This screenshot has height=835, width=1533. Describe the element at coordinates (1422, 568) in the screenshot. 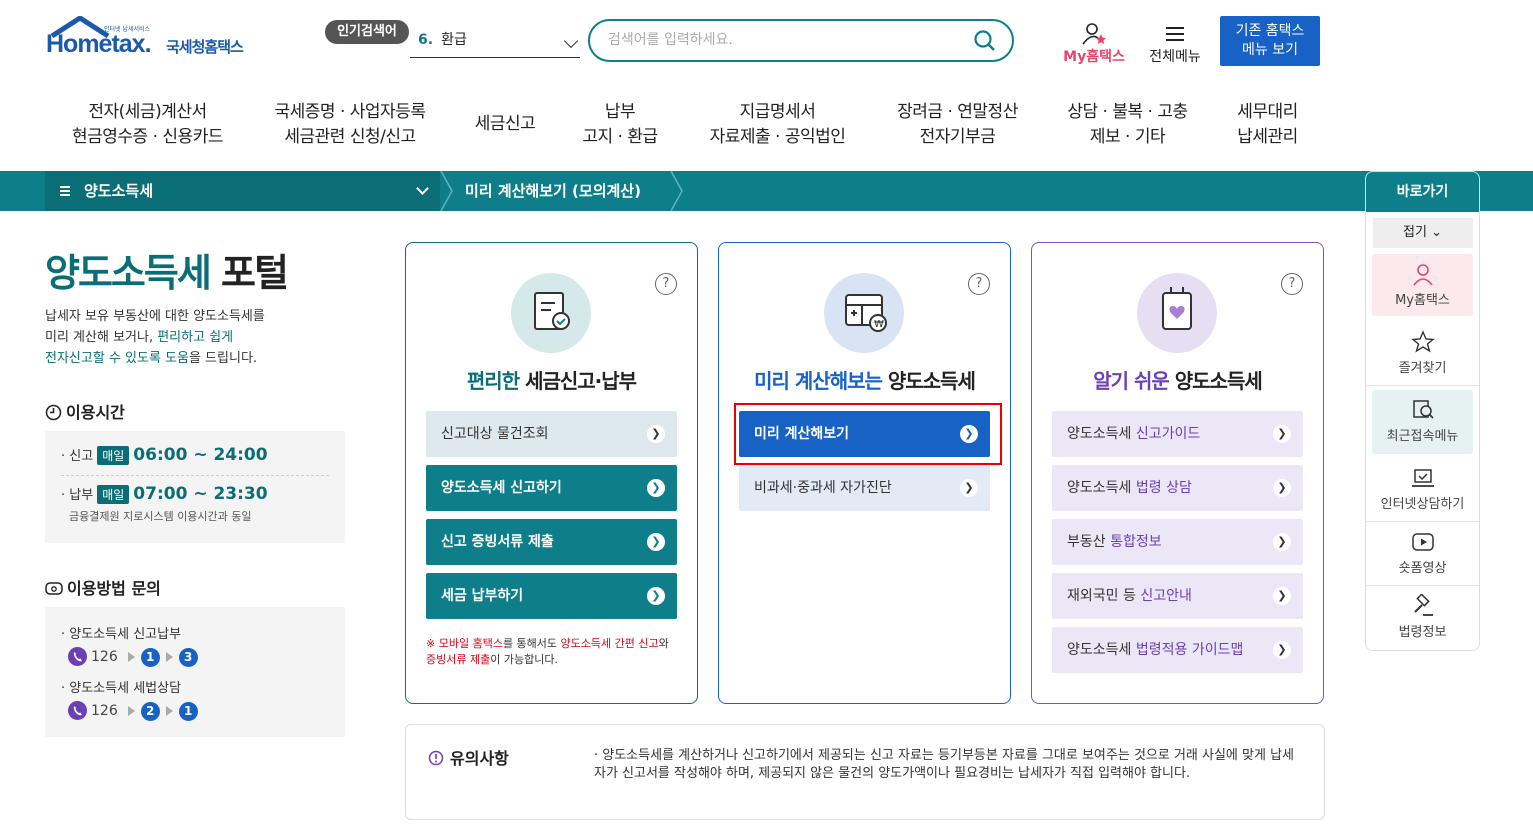

I see `quick-item-label: 숏폼영상` at that location.